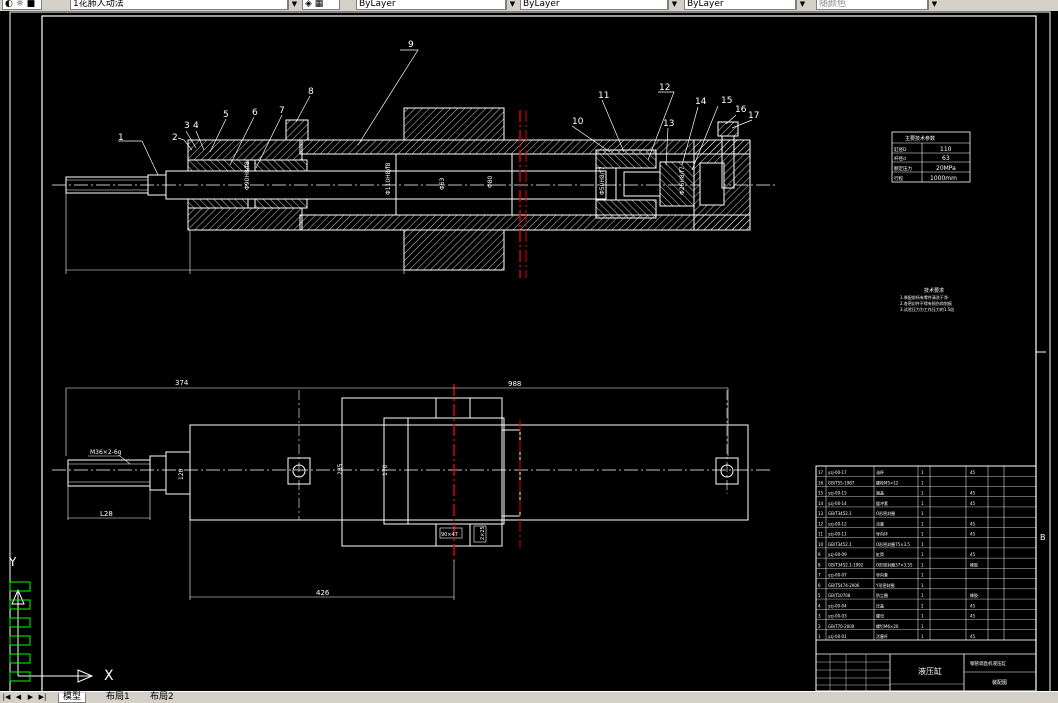 The image size is (1058, 703). What do you see at coordinates (837, 523) in the screenshot?
I see `bom-cell-code: yzj-00-12` at bounding box center [837, 523].